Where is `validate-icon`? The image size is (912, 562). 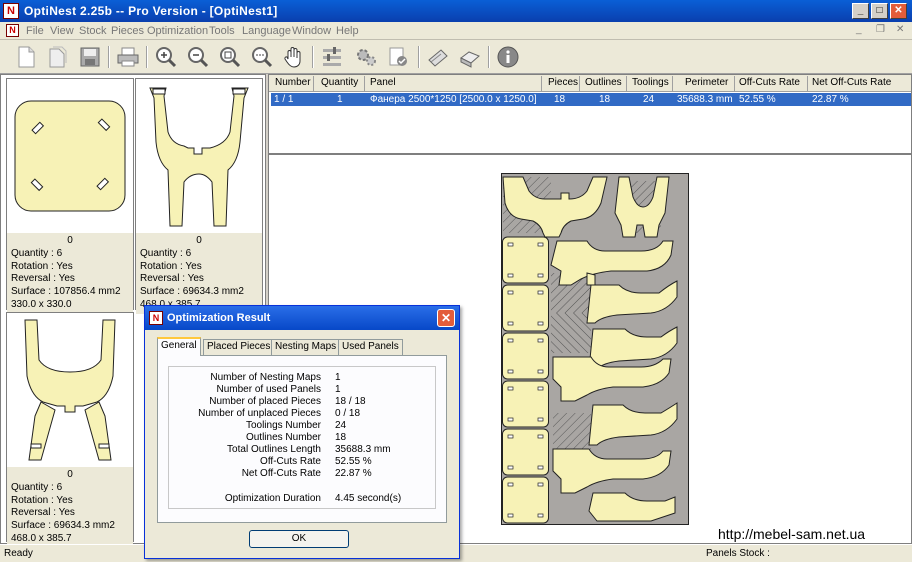 validate-icon is located at coordinates (398, 57).